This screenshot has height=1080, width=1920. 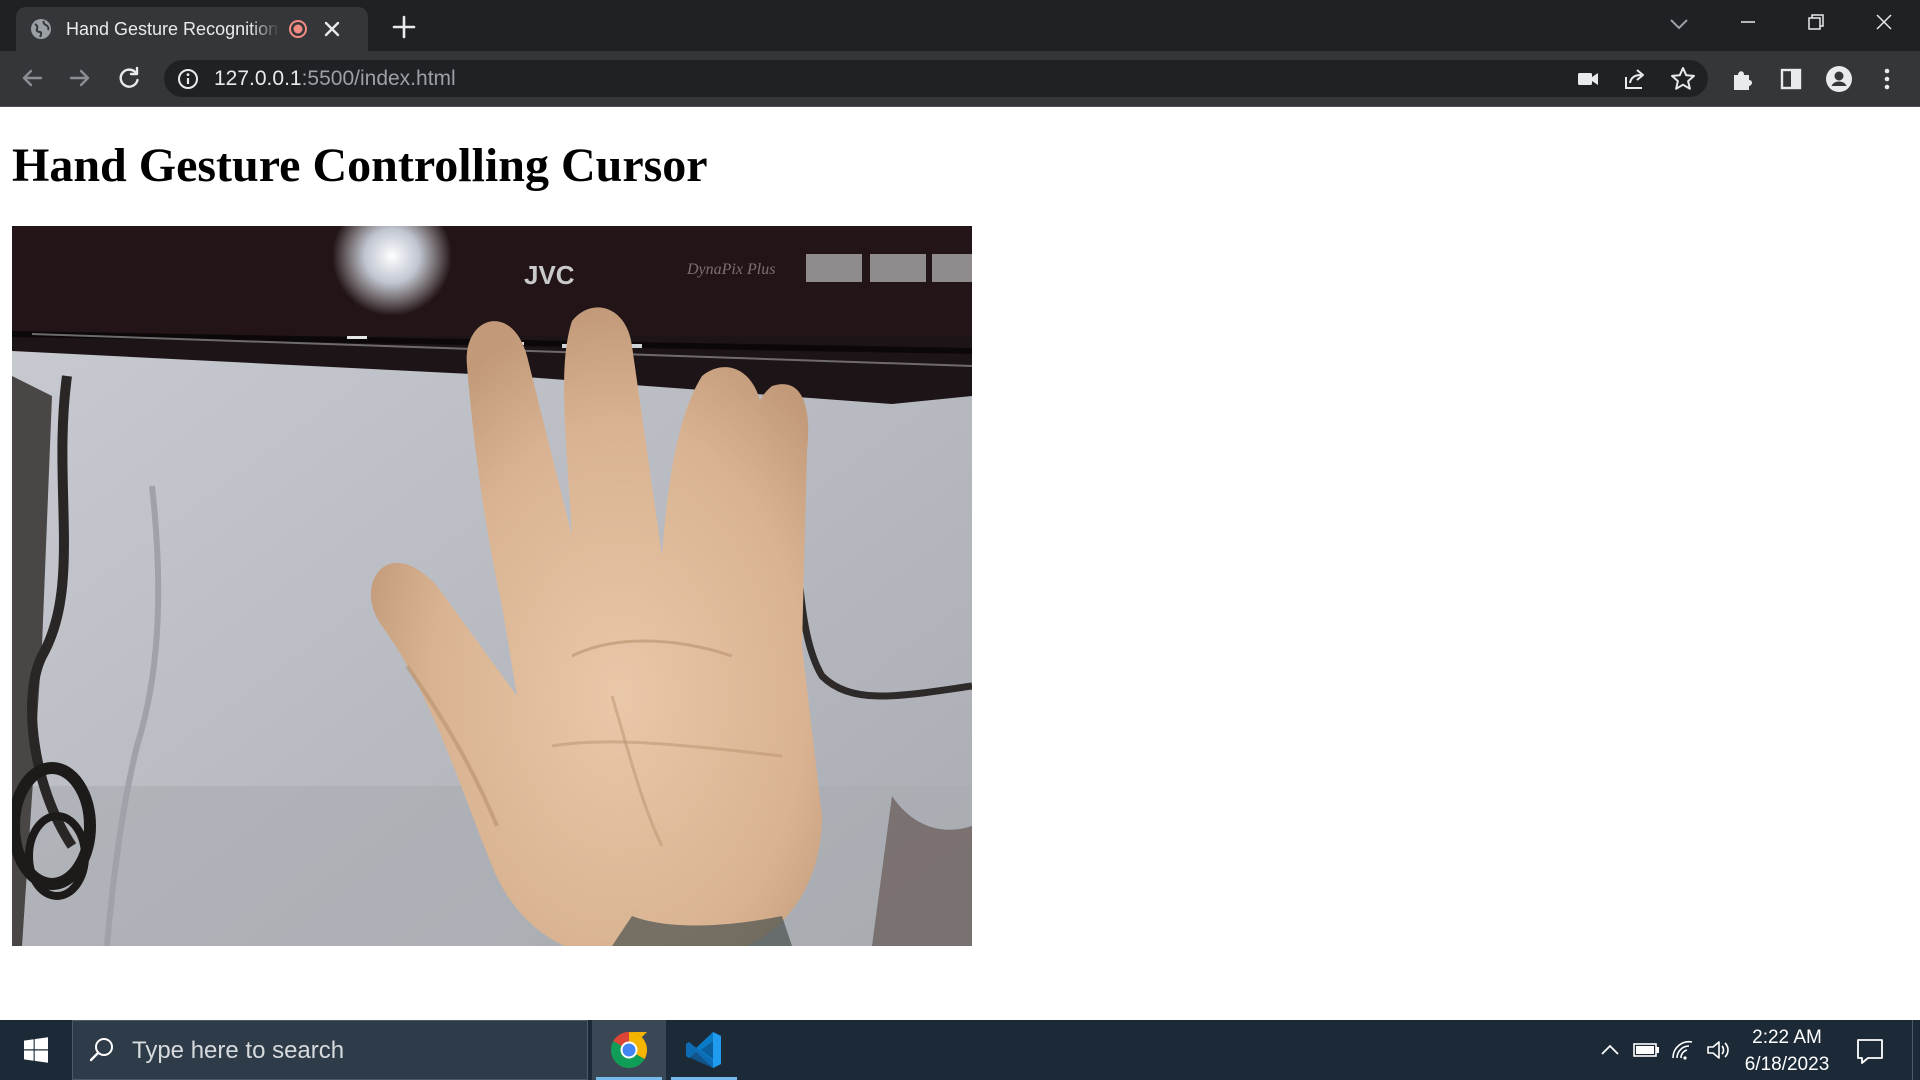 I want to click on windows-logo-icon, so click(x=36, y=1050).